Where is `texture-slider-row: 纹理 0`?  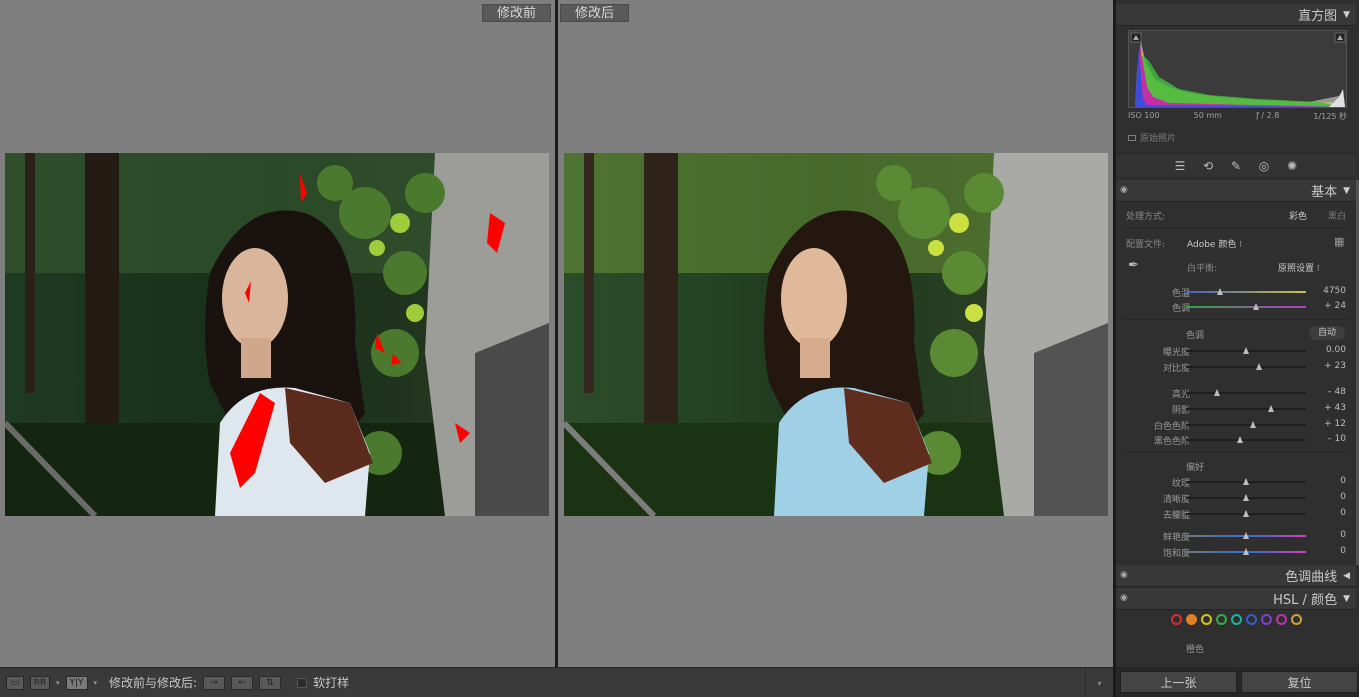
texture-slider-row: 纹理 0 is located at coordinates (1236, 482).